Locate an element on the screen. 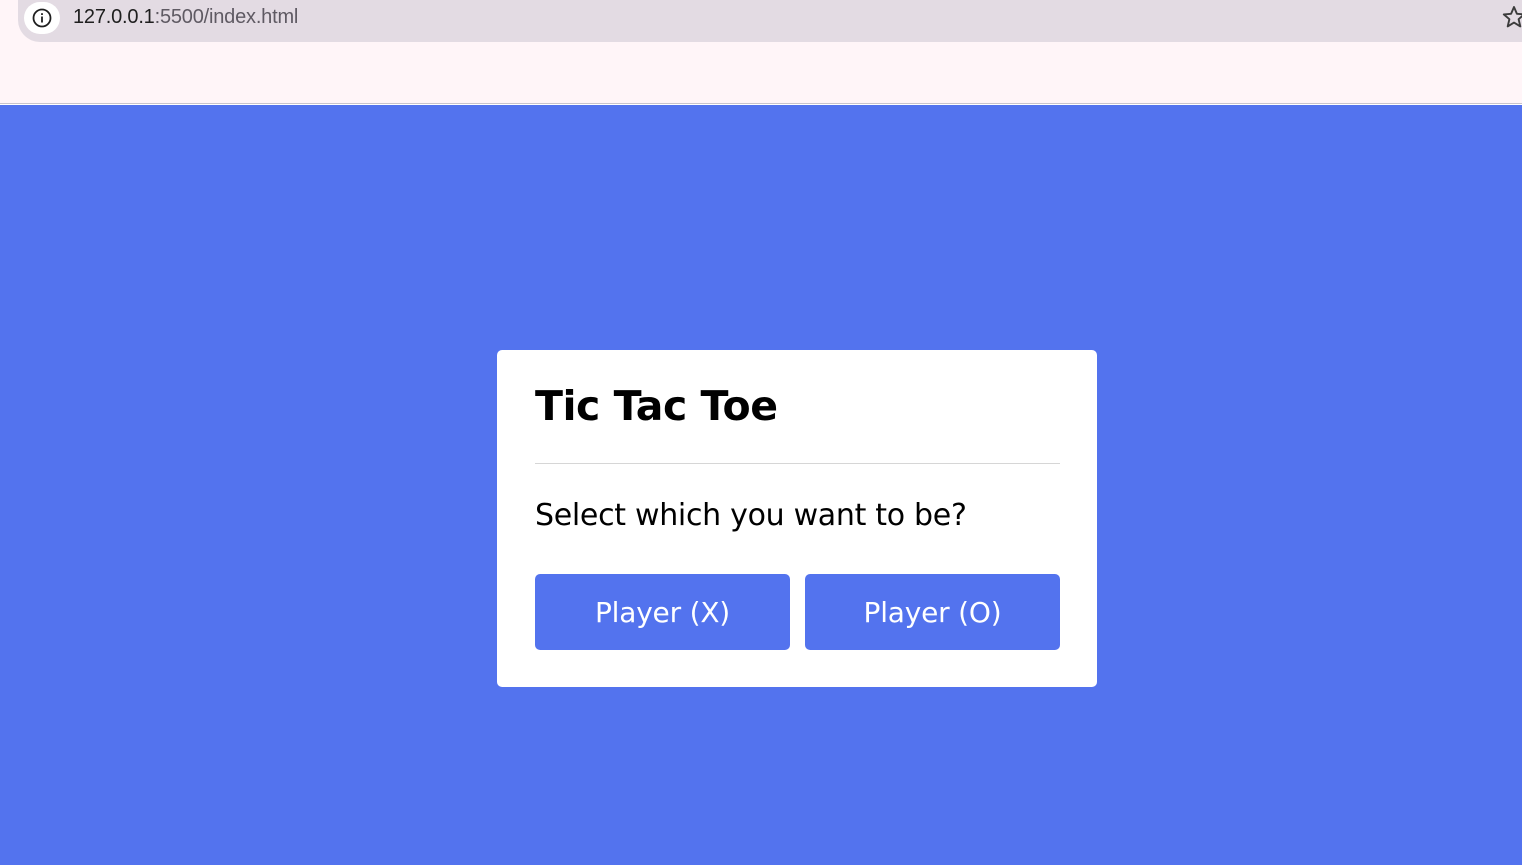 This screenshot has width=1522, height=865. selection-prompt: Select which you want to be? is located at coordinates (751, 515).